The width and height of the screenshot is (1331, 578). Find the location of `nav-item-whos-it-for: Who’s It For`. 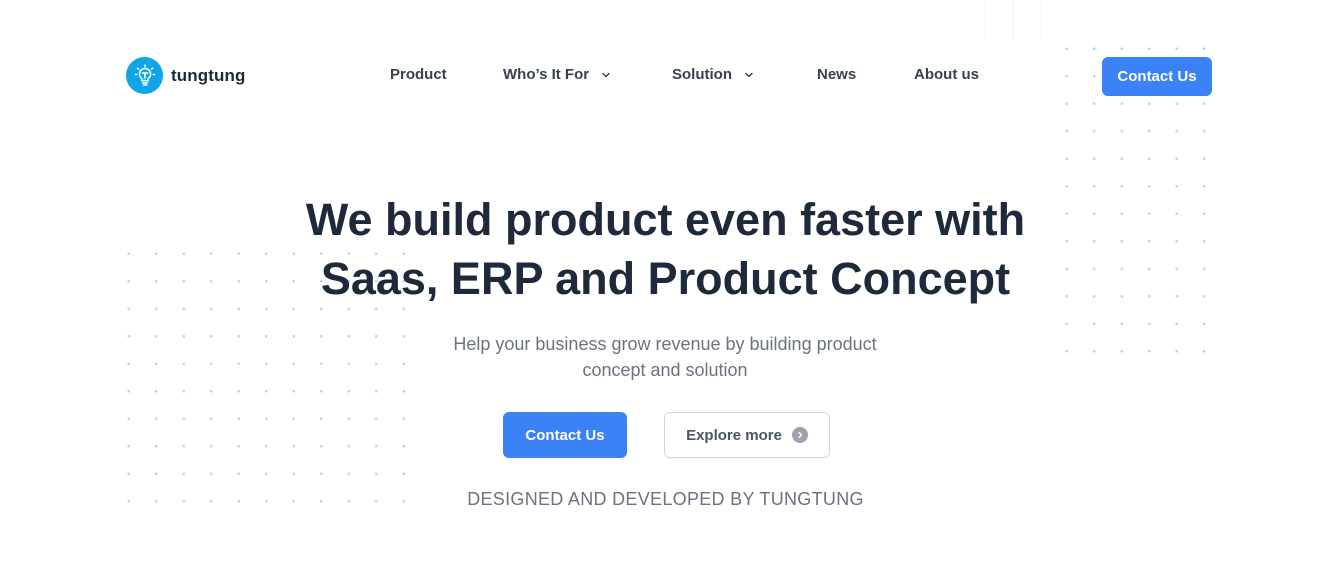

nav-item-whos-it-for: Who’s It For is located at coordinates (557, 74).